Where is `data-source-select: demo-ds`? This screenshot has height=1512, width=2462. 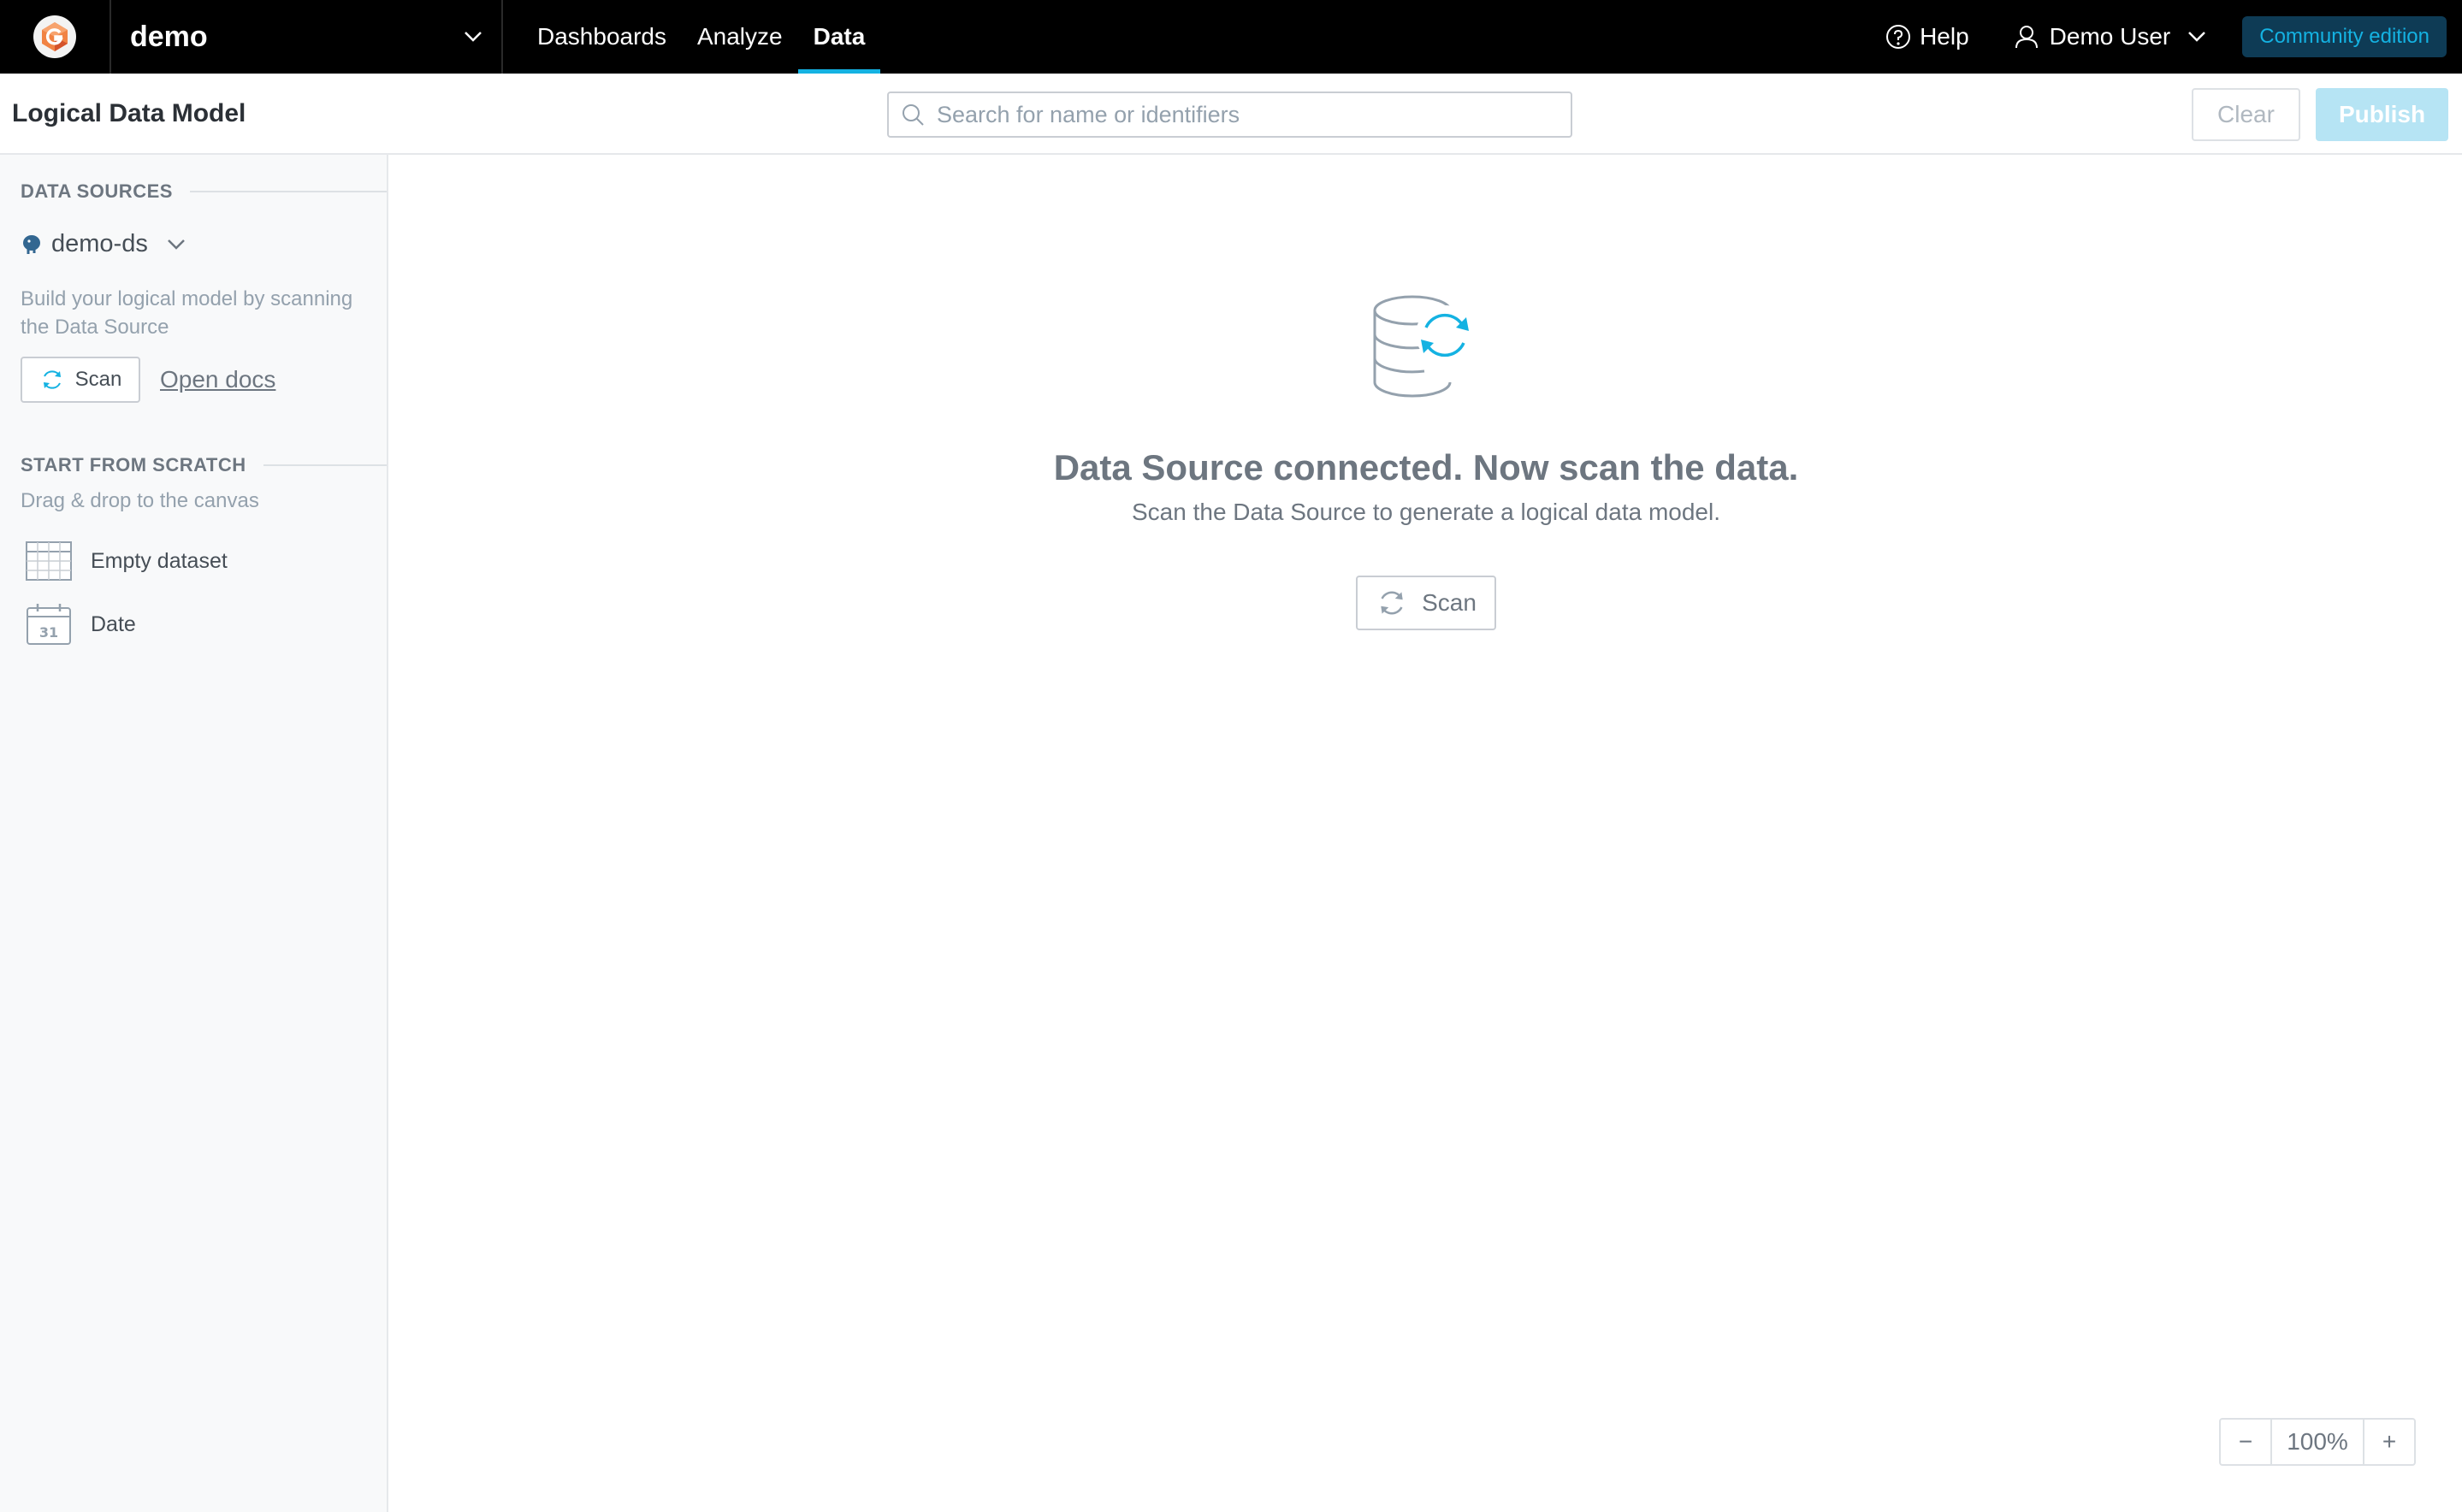 data-source-select: demo-ds is located at coordinates (103, 244).